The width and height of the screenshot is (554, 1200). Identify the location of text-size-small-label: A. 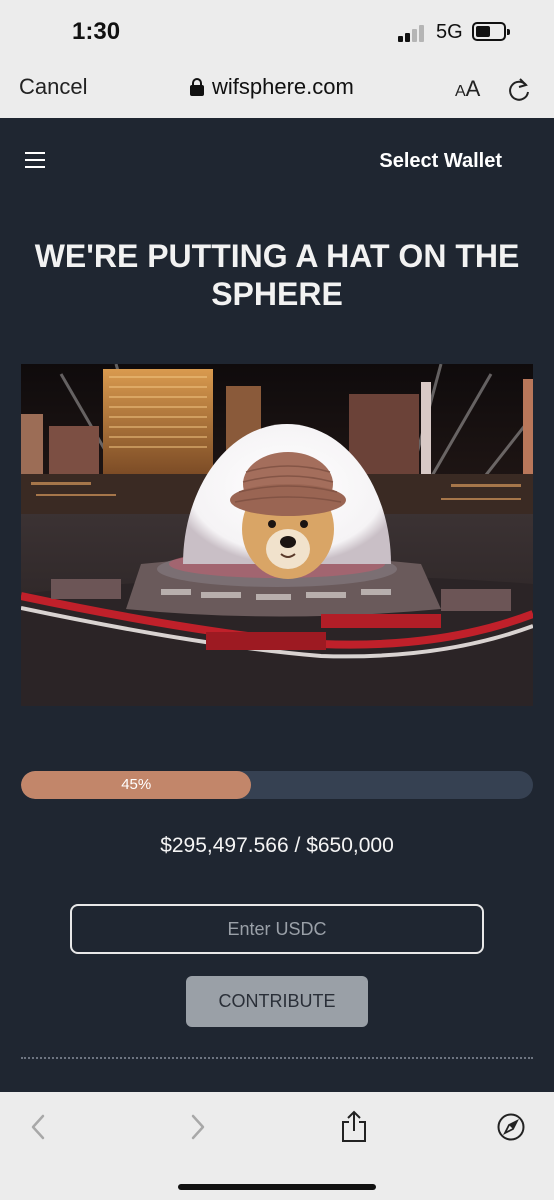
(460, 91).